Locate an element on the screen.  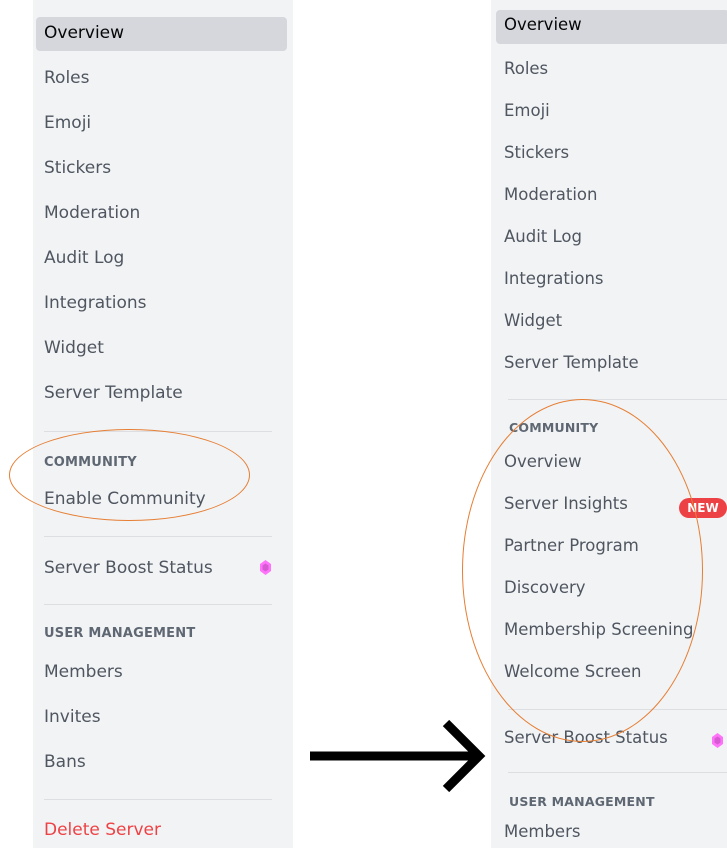
sidebar-item-bans: Bans is located at coordinates (161, 763).